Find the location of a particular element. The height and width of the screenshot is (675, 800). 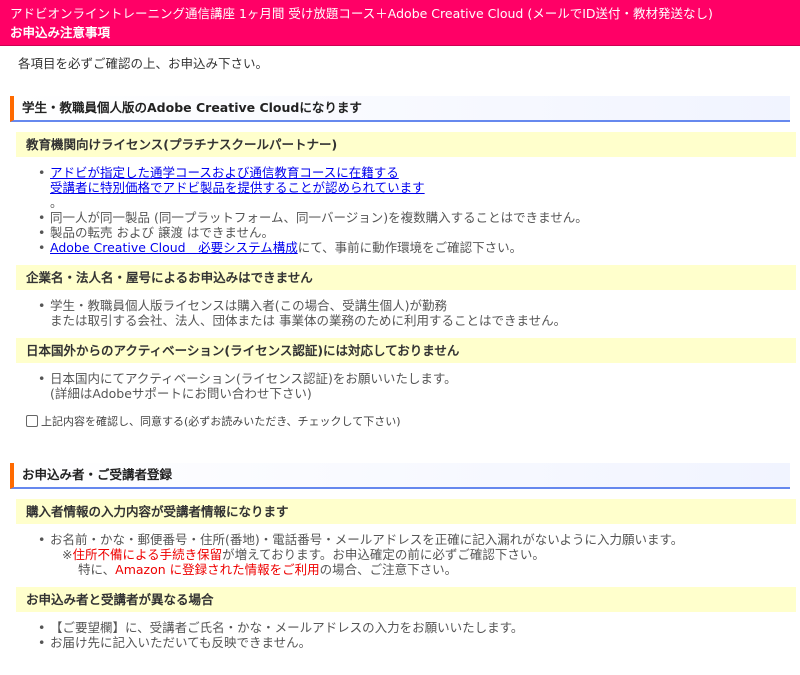

address-warning-line: ※住所不備による手続き保留が増えております。お申込確定の前に必ずご確認下さい。 is located at coordinates (423, 554).